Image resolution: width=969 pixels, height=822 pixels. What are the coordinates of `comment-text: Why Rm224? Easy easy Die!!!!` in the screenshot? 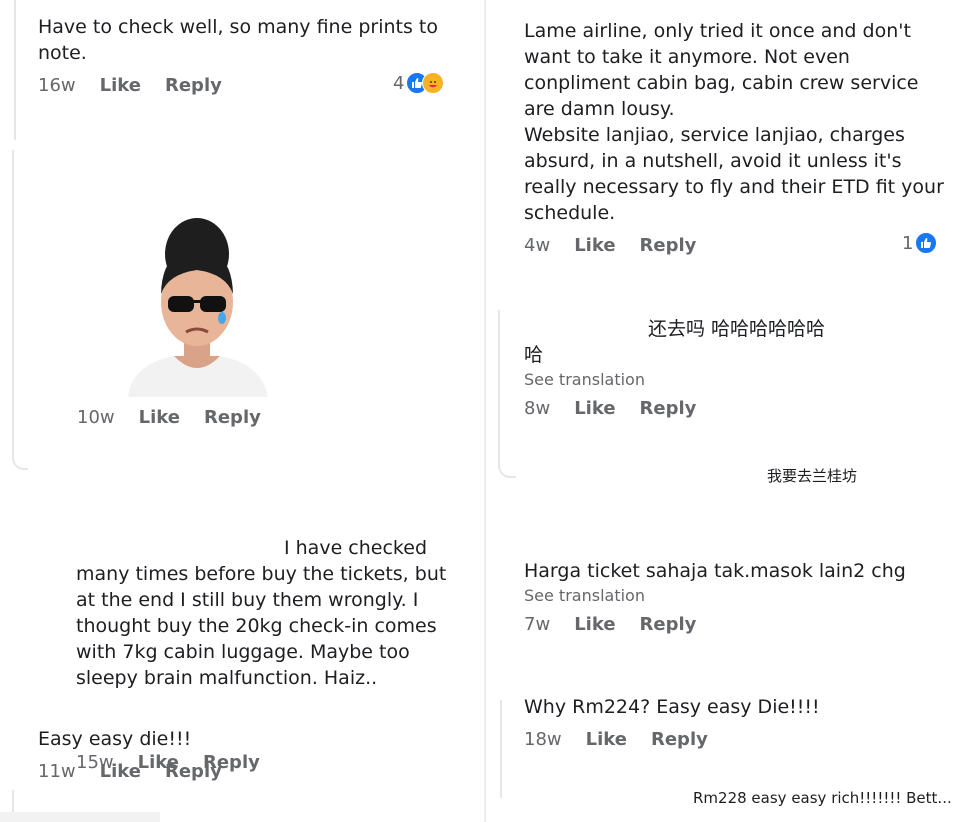 It's located at (672, 707).